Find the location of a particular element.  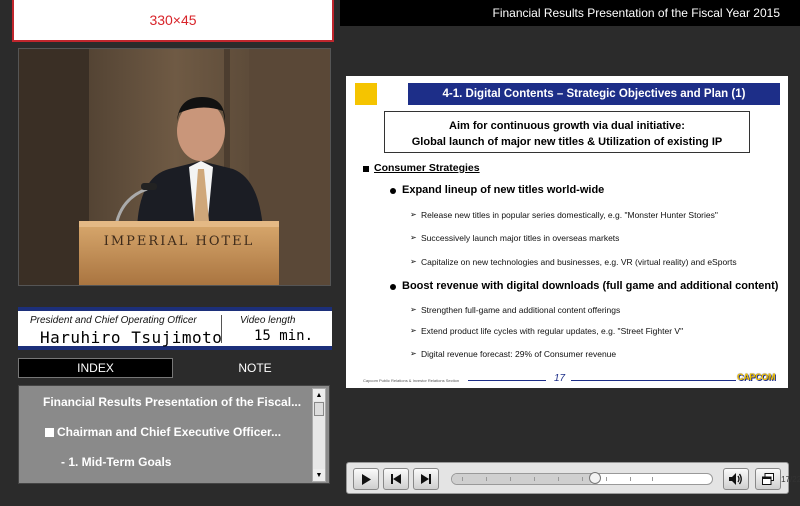

scroll-down-icon: ▼ is located at coordinates (319, 475).